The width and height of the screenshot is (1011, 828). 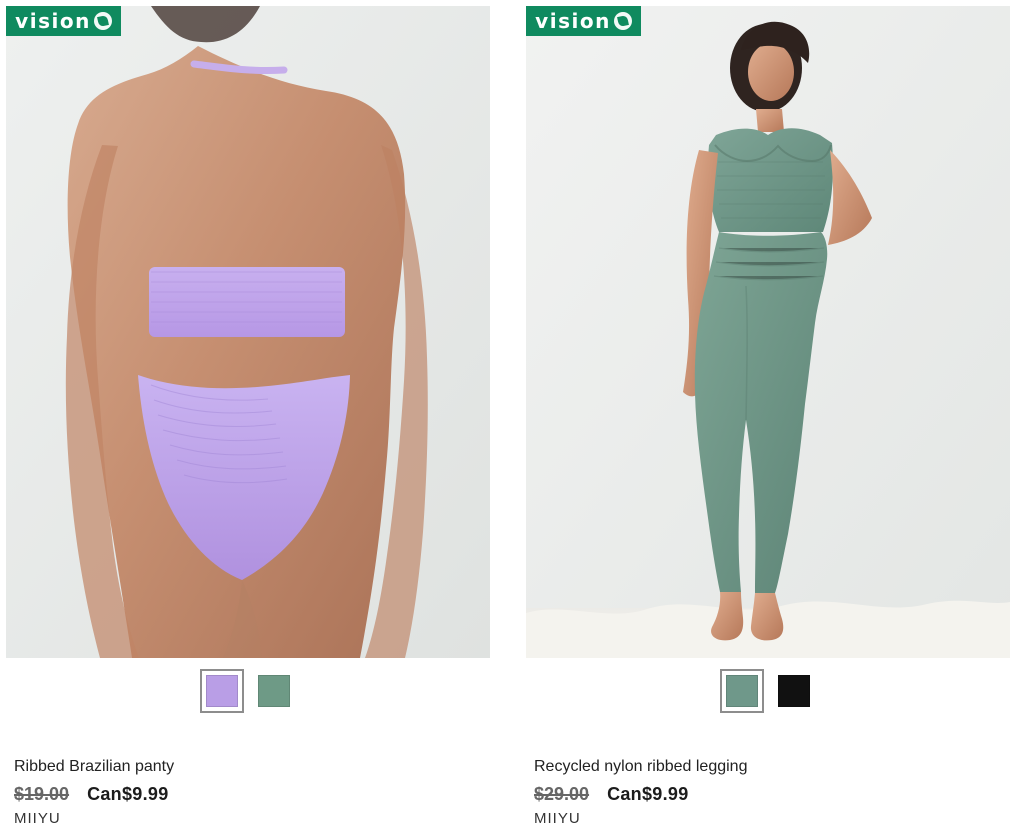 I want to click on swatch-lilac, so click(x=222, y=691).